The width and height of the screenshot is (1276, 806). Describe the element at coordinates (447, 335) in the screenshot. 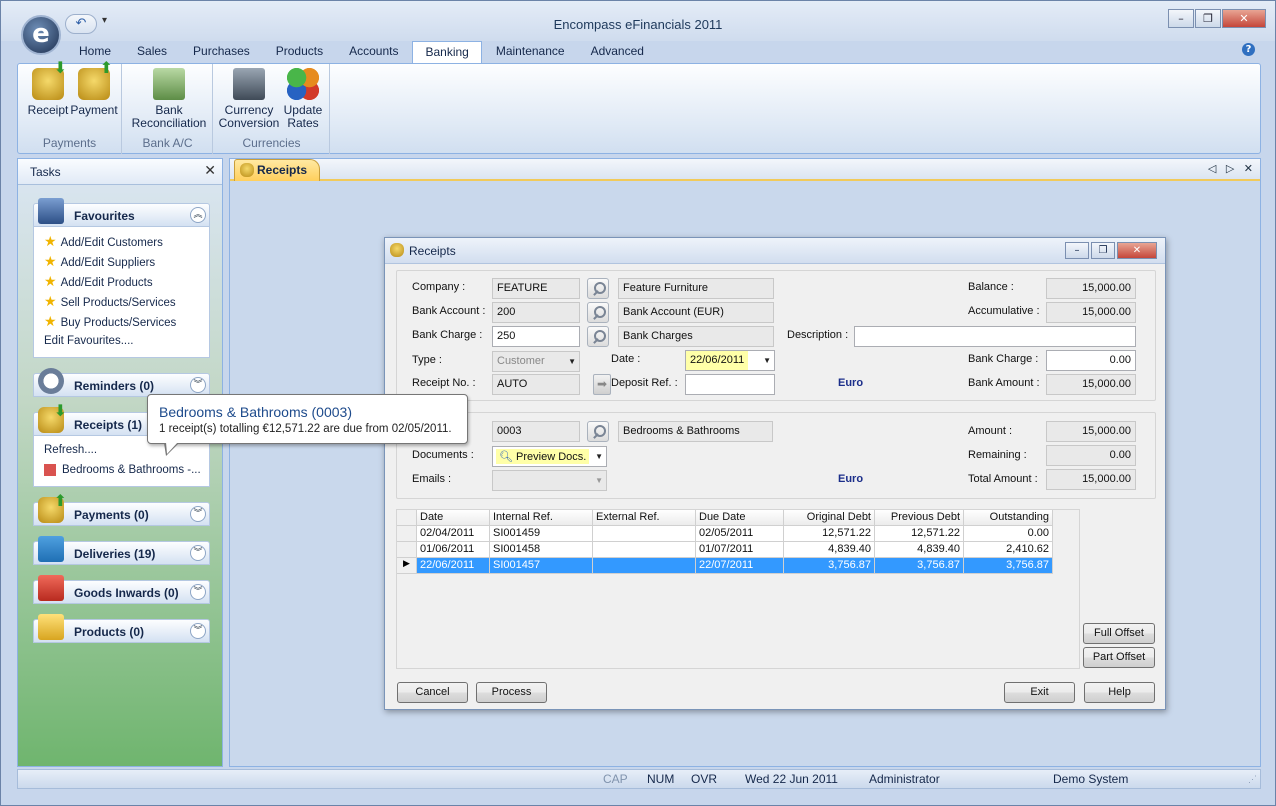

I see `bank-charge-label: Bank Charge :` at that location.